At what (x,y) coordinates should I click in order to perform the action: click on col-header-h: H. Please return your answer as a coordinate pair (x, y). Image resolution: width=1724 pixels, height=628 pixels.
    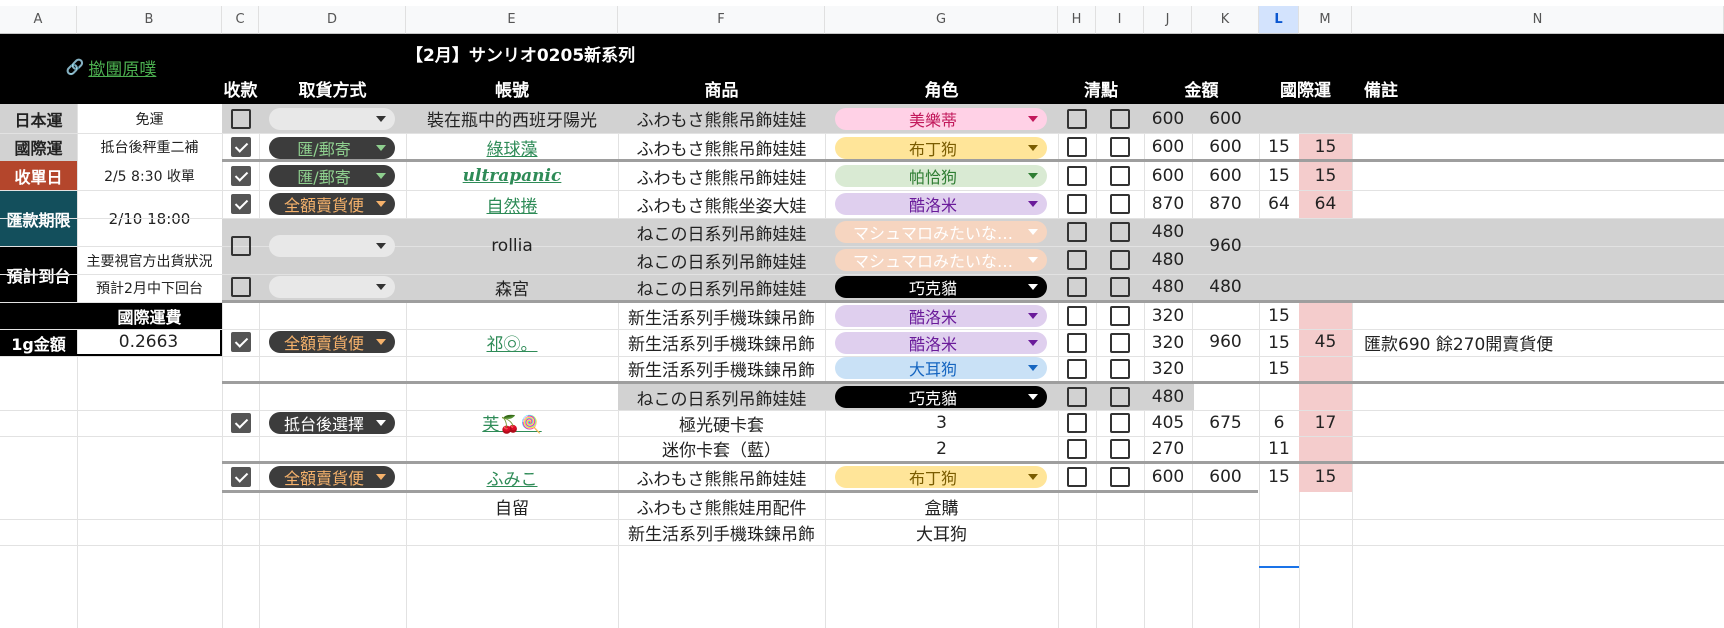
    Looking at the image, I should click on (1077, 20).